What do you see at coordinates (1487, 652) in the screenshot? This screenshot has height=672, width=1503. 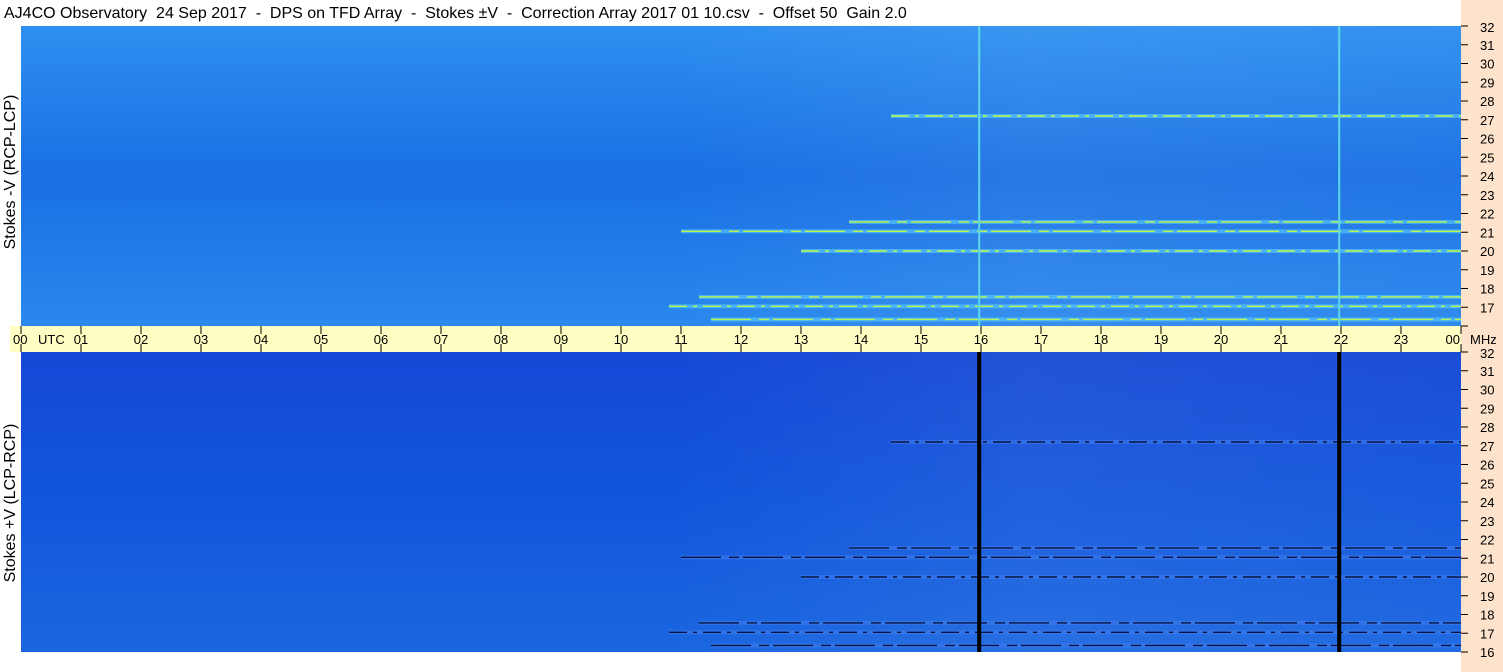 I see `y-tick-label: 16` at bounding box center [1487, 652].